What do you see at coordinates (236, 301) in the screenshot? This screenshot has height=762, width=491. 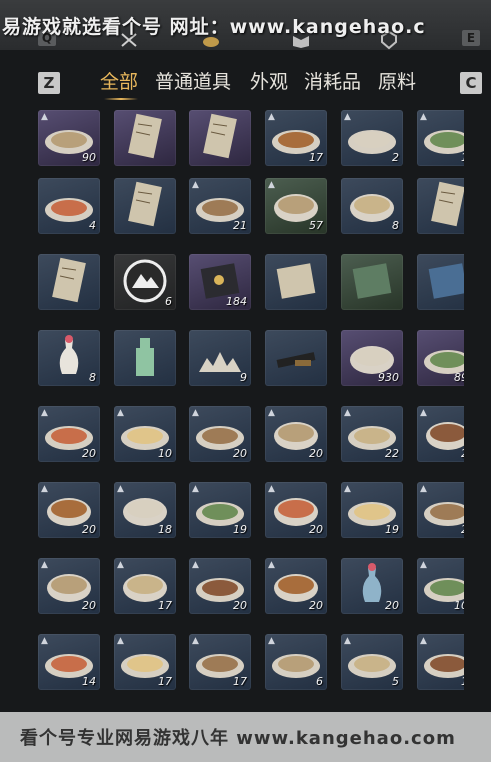 I see `item-count: 184` at bounding box center [236, 301].